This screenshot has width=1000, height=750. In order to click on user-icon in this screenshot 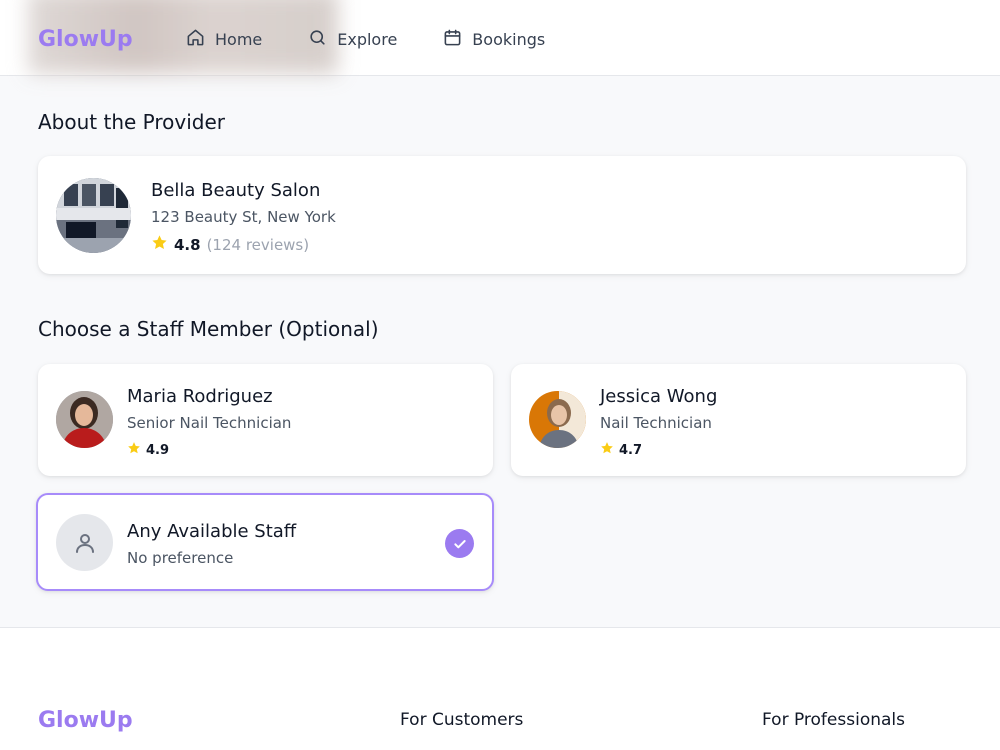, I will do `click(84, 542)`.